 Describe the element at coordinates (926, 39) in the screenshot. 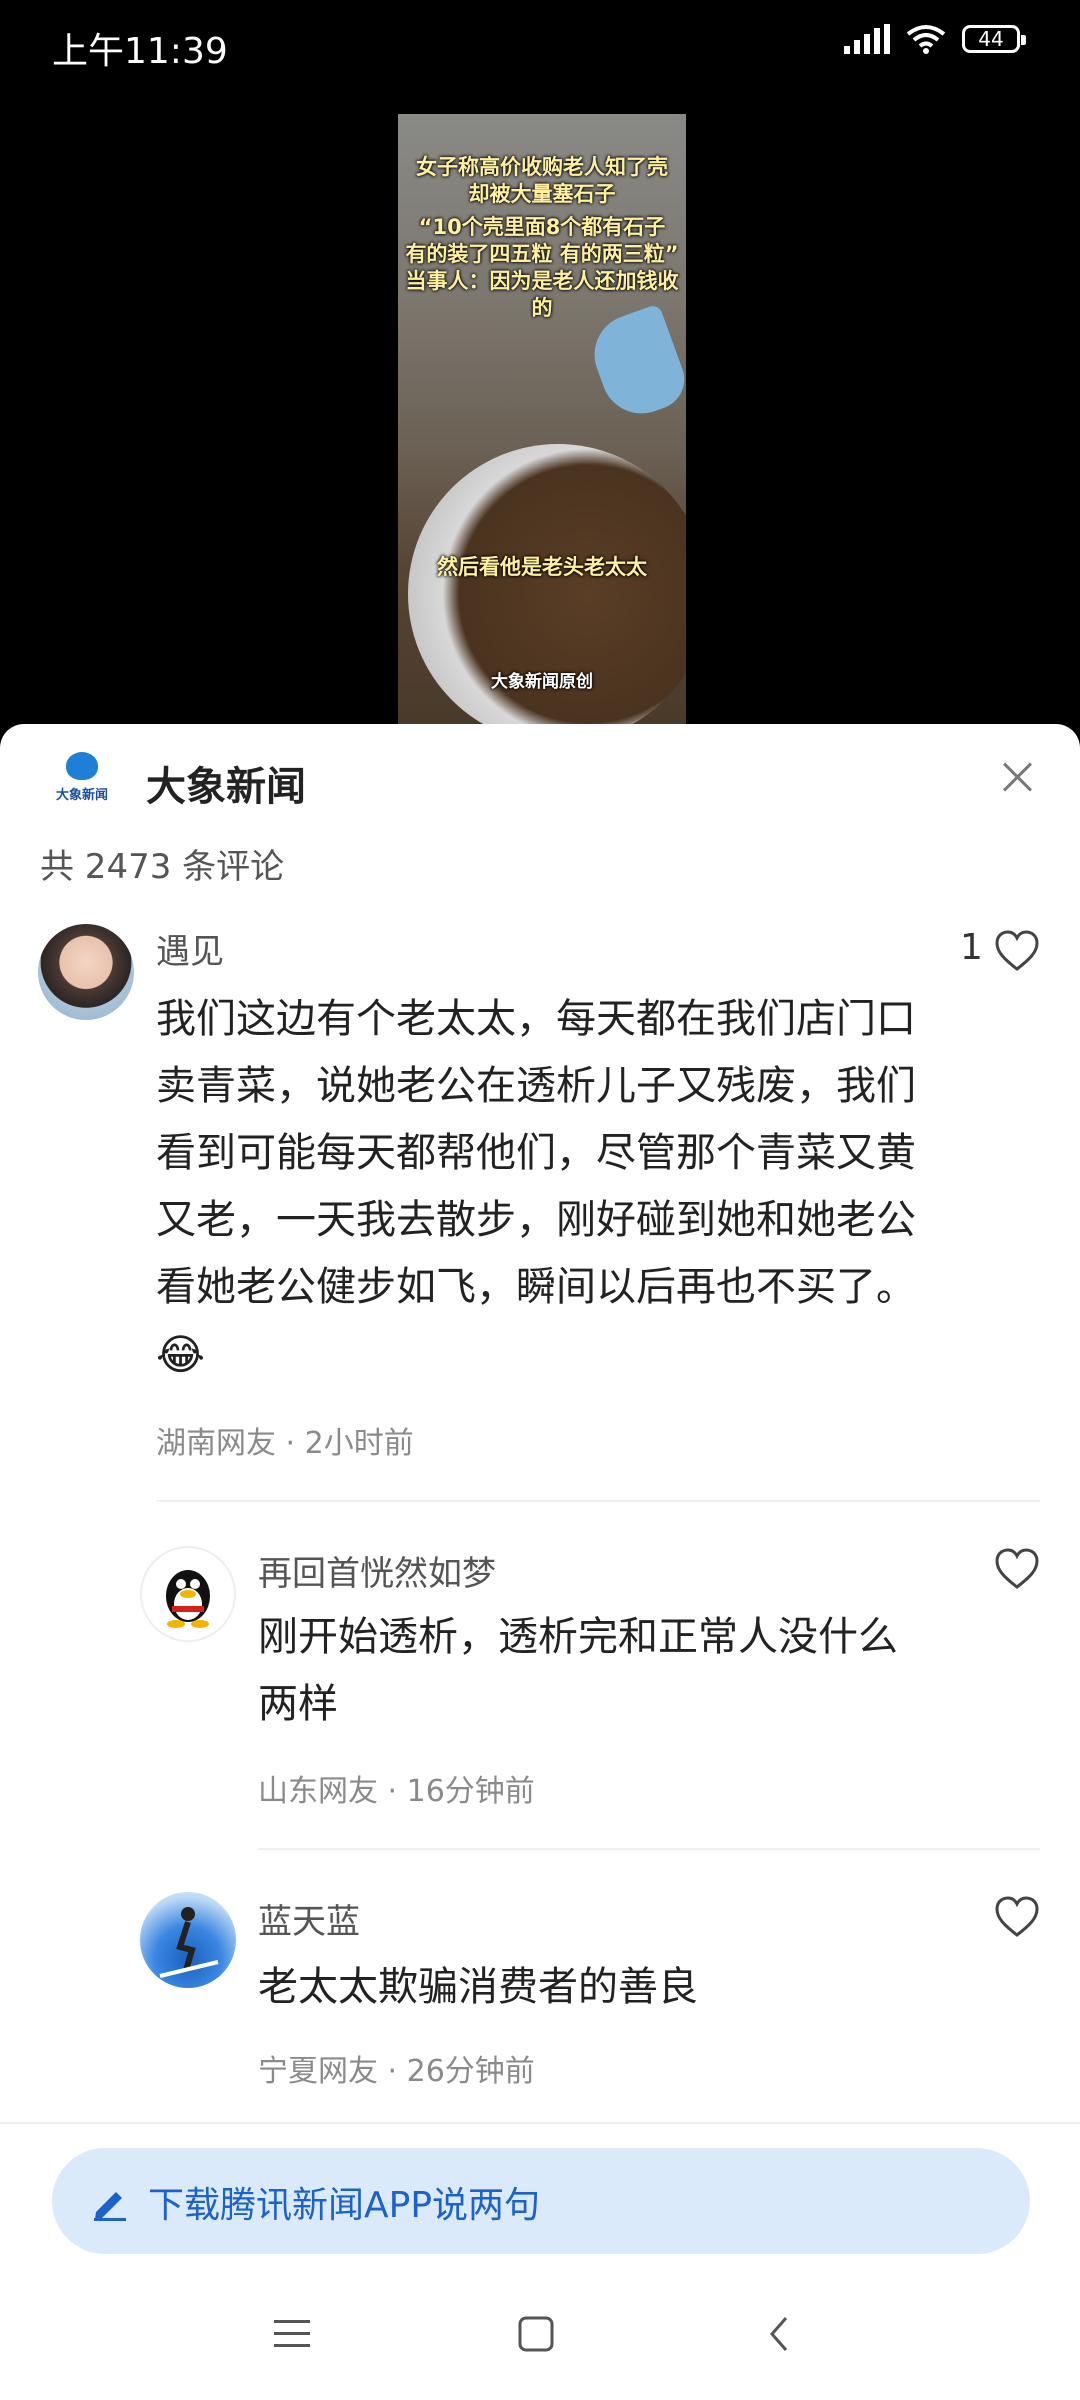

I see `wifi-icon` at that location.